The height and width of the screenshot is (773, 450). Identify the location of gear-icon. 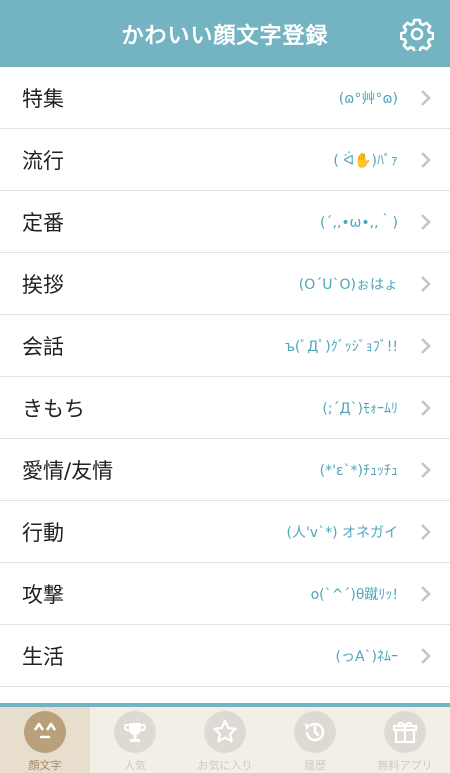
(417, 34).